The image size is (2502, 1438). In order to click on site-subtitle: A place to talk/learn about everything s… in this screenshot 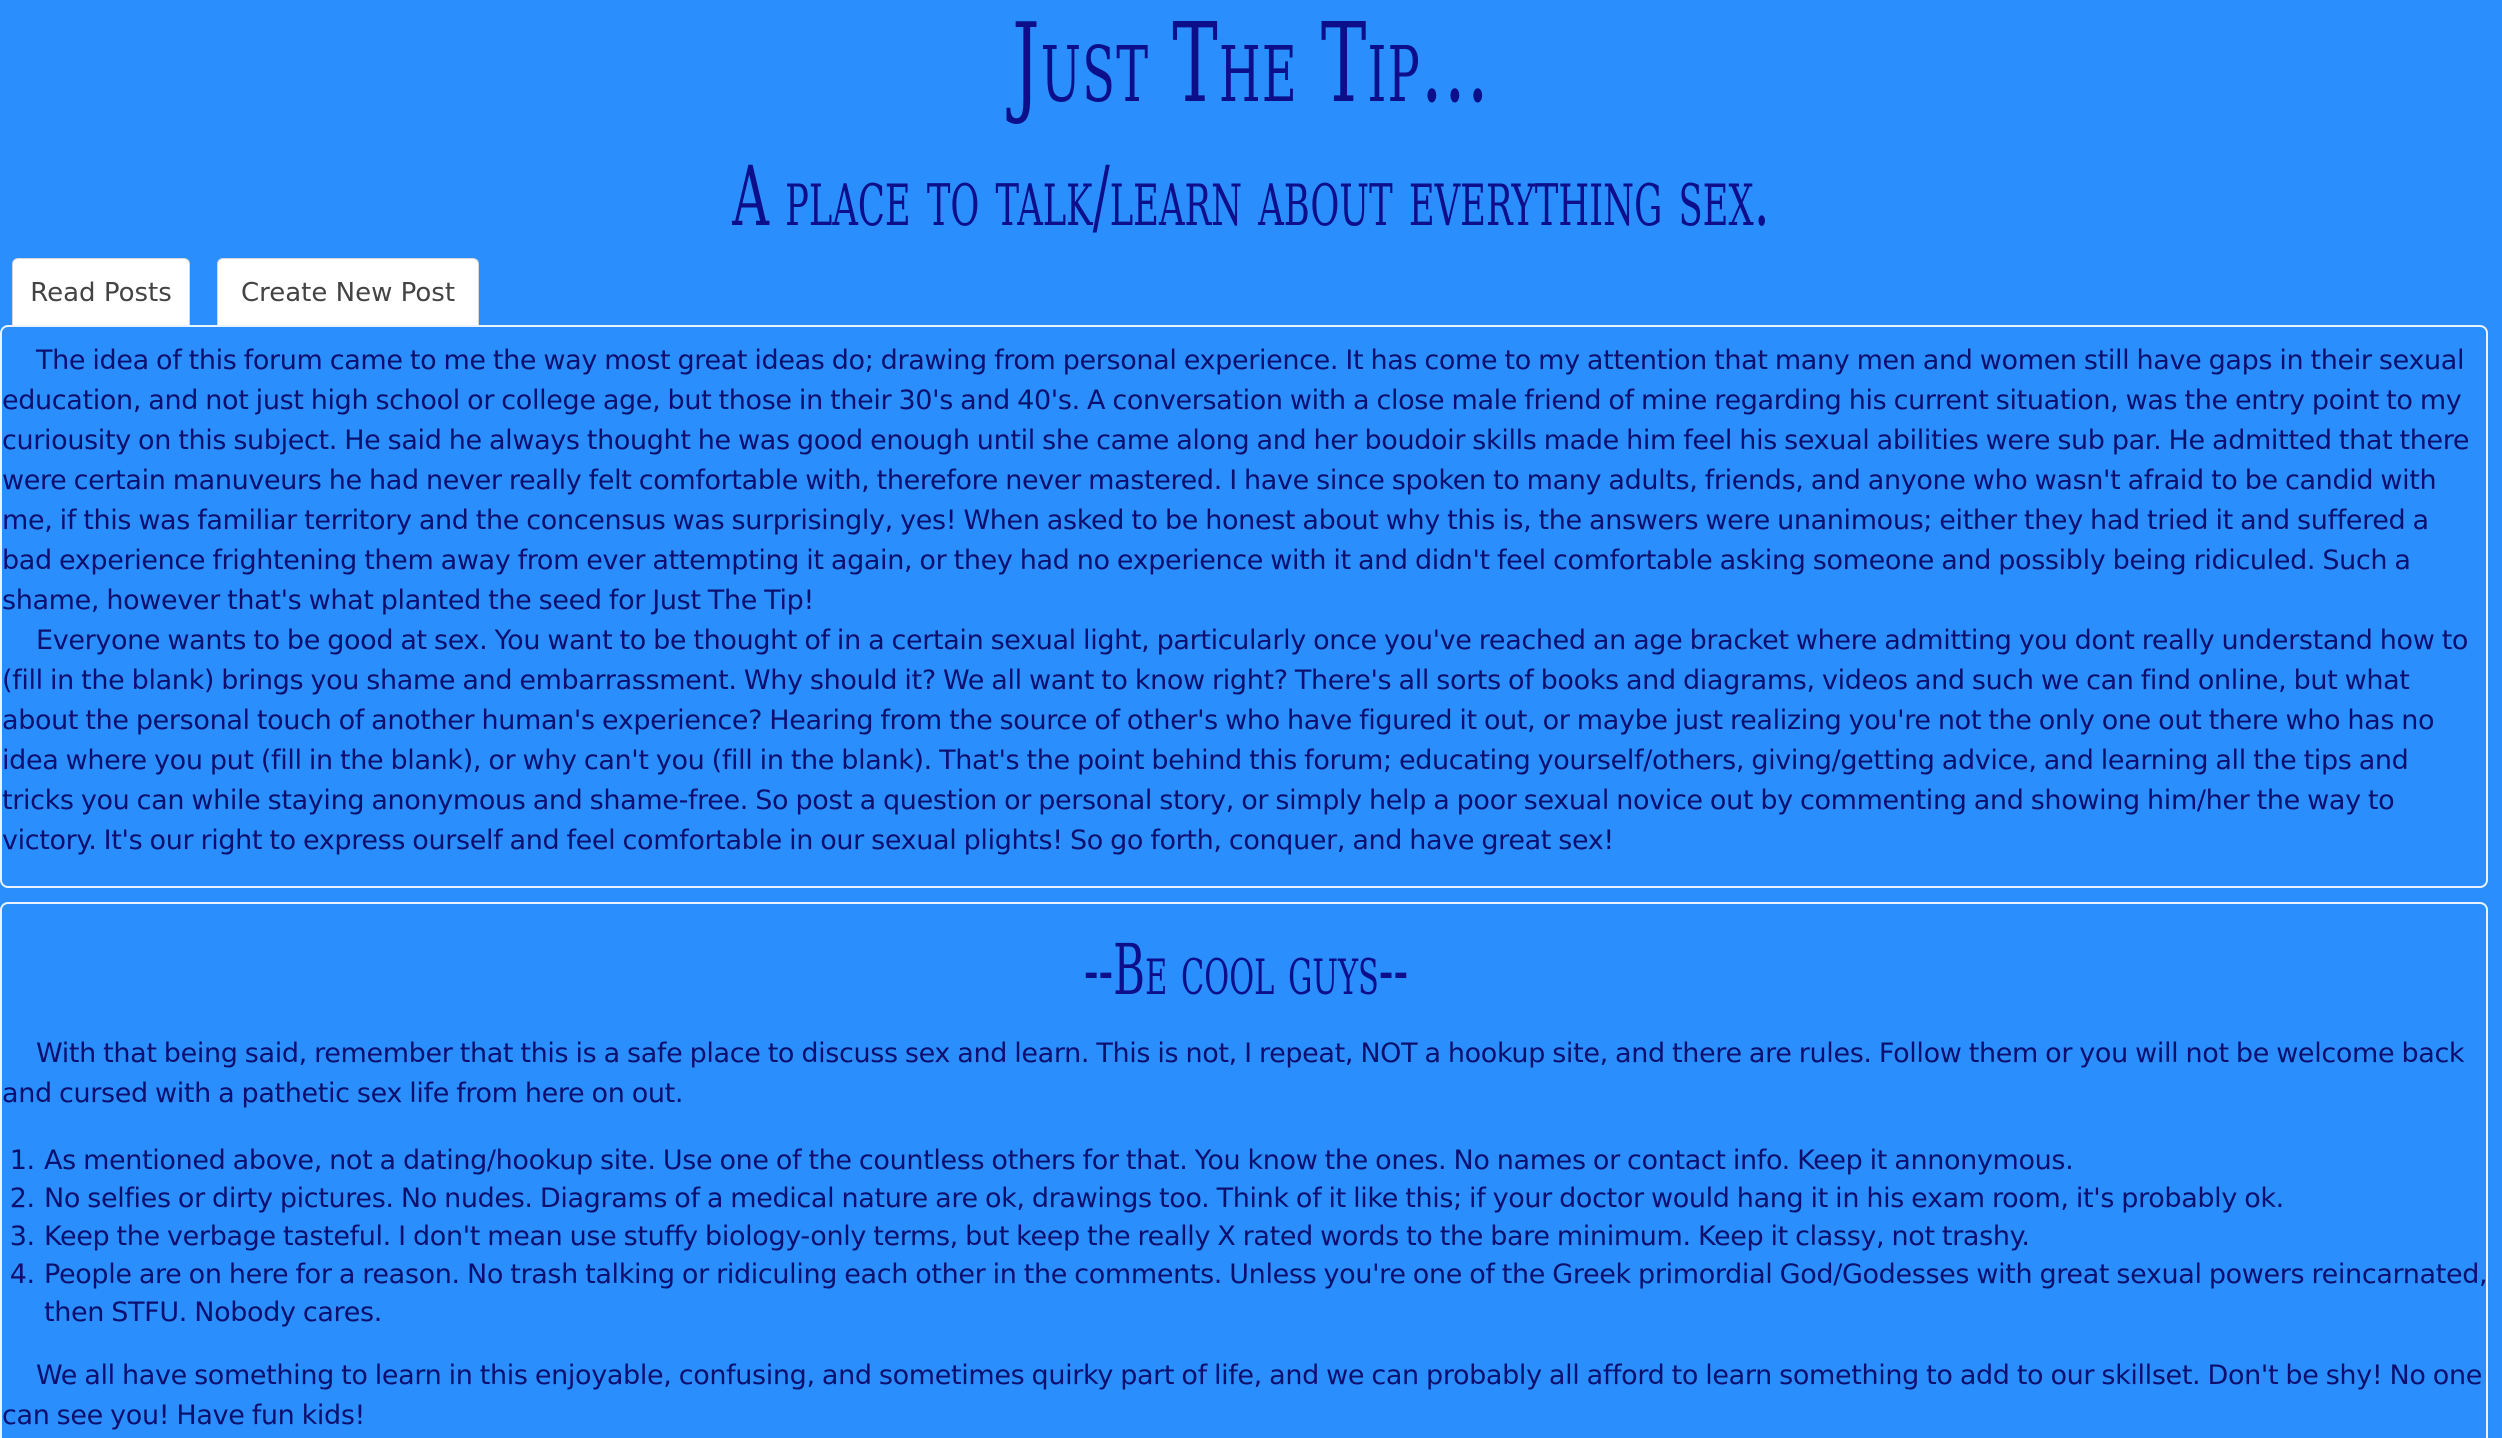, I will do `click(1251, 197)`.